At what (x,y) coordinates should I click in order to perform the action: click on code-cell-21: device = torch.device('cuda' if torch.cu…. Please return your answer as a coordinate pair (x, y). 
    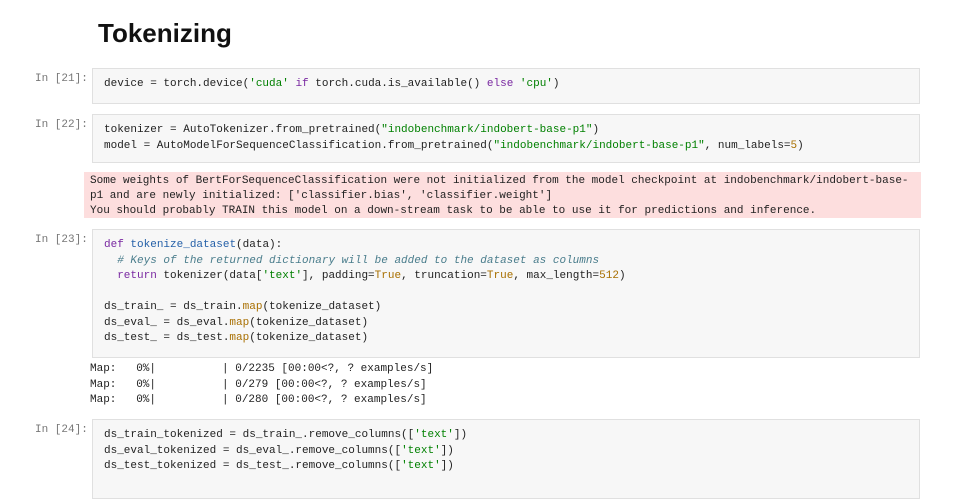
    Looking at the image, I should click on (506, 86).